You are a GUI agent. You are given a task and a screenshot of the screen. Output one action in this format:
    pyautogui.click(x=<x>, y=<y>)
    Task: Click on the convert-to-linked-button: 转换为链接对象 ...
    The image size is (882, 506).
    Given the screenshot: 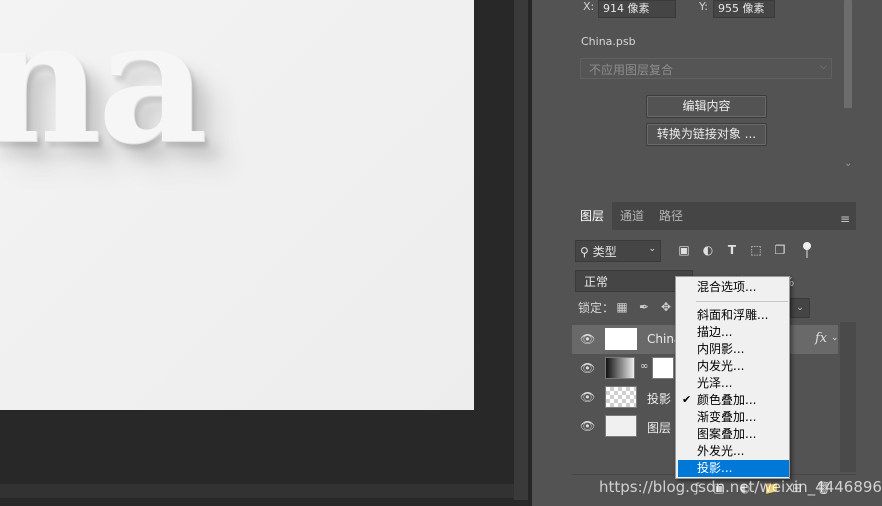 What is the action you would take?
    pyautogui.click(x=706, y=134)
    